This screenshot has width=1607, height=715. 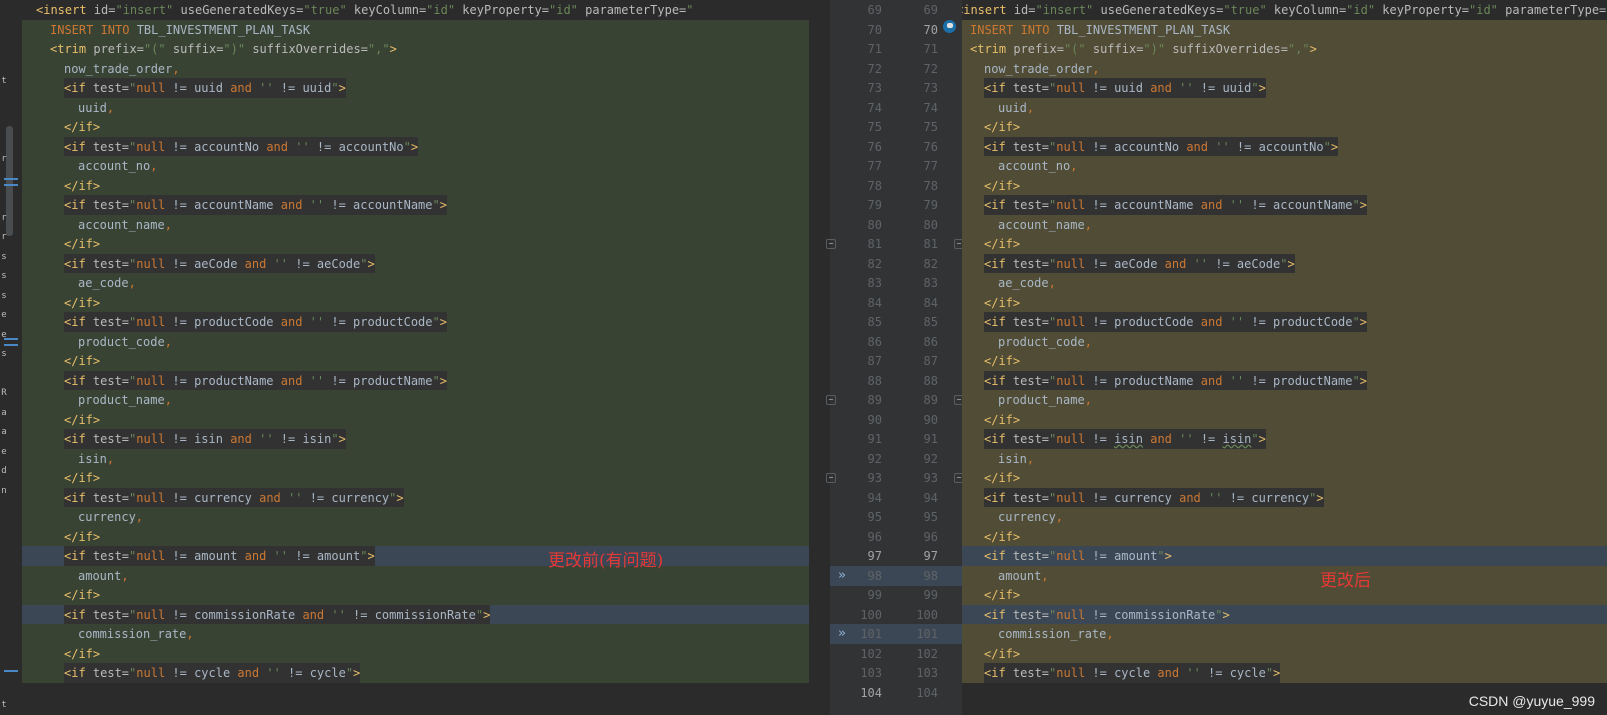 I want to click on line-highlight, so click(x=1284, y=302).